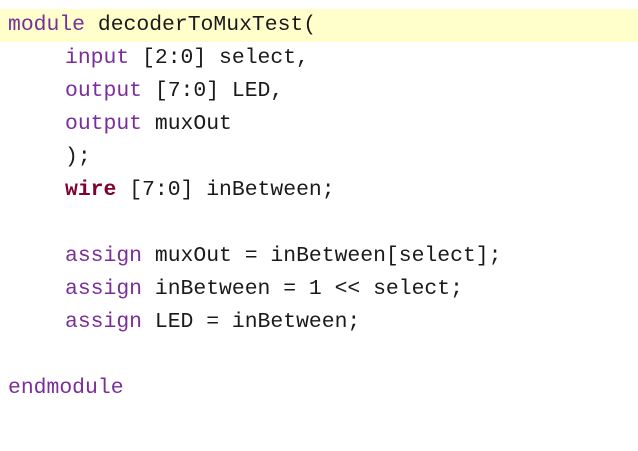  I want to click on code-line-assign-muxout: assign muxOut = inBetween[select];, so click(319, 256).